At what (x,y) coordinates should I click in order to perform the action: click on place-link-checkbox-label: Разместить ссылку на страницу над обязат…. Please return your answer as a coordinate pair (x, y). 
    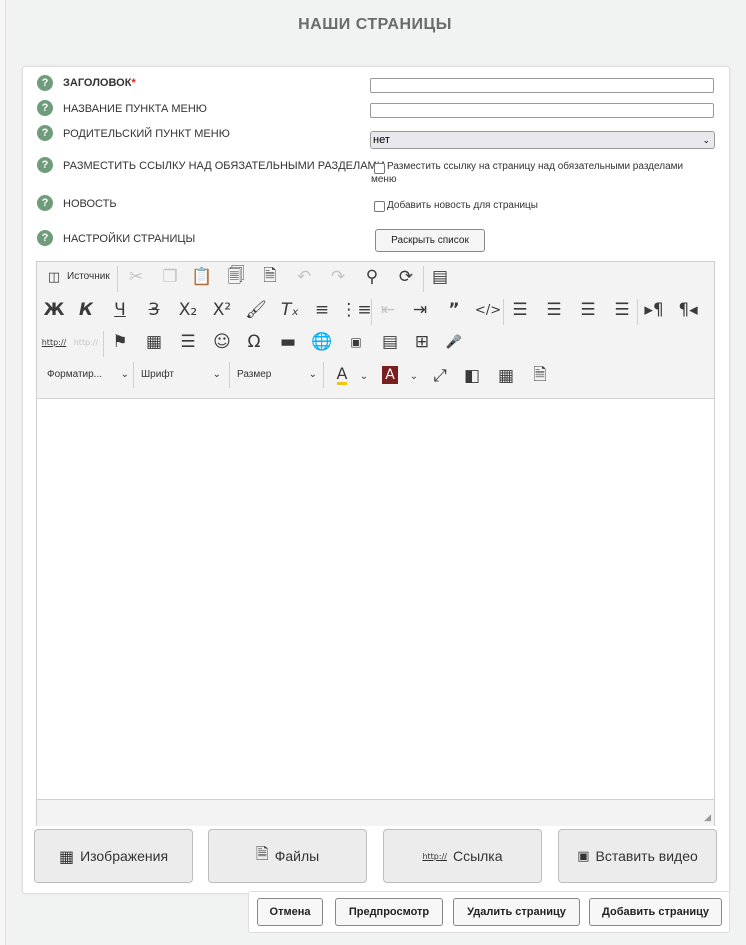
    Looking at the image, I should click on (535, 166).